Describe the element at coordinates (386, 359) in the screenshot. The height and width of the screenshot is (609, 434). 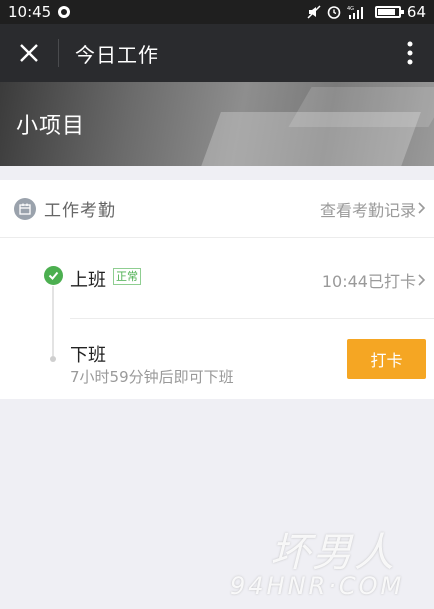
I see `punch-button: 打卡` at that location.